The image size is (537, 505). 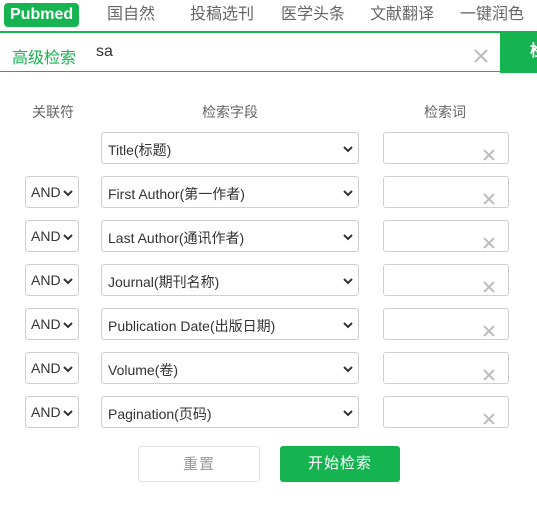 What do you see at coordinates (143, 370) in the screenshot?
I see `field-value: Volume(卷)` at bounding box center [143, 370].